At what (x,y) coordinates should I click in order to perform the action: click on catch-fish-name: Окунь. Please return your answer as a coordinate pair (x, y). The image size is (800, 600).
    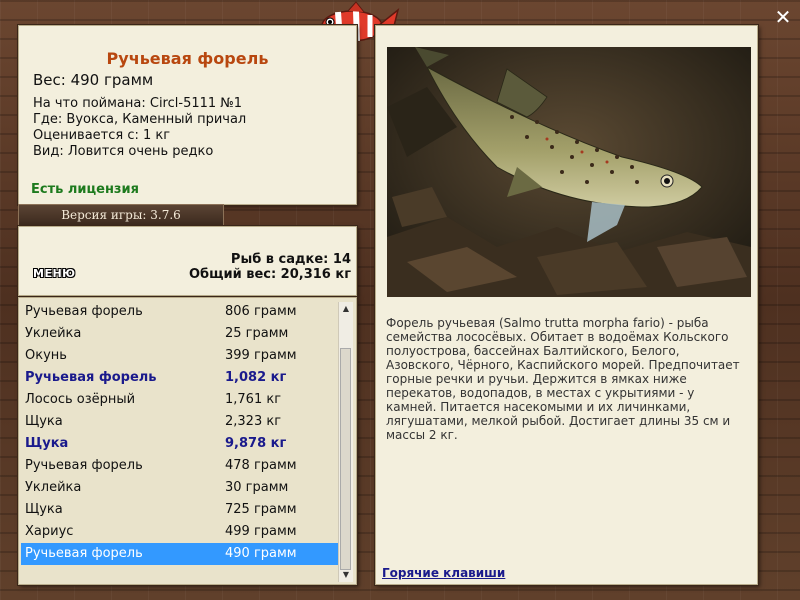
    Looking at the image, I should click on (46, 355).